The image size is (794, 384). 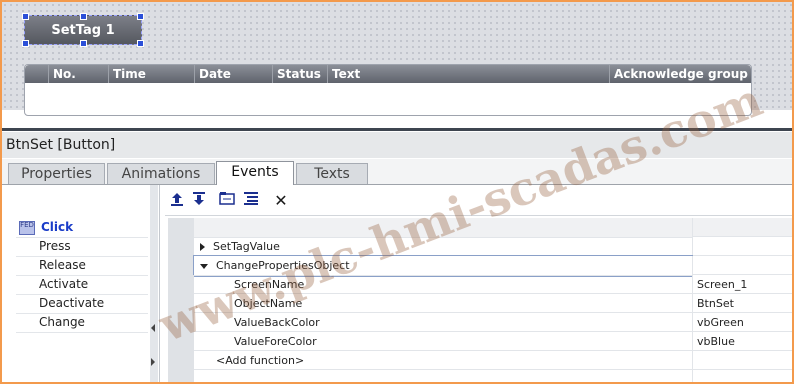 I want to click on panel-splitter, so click(x=154, y=283).